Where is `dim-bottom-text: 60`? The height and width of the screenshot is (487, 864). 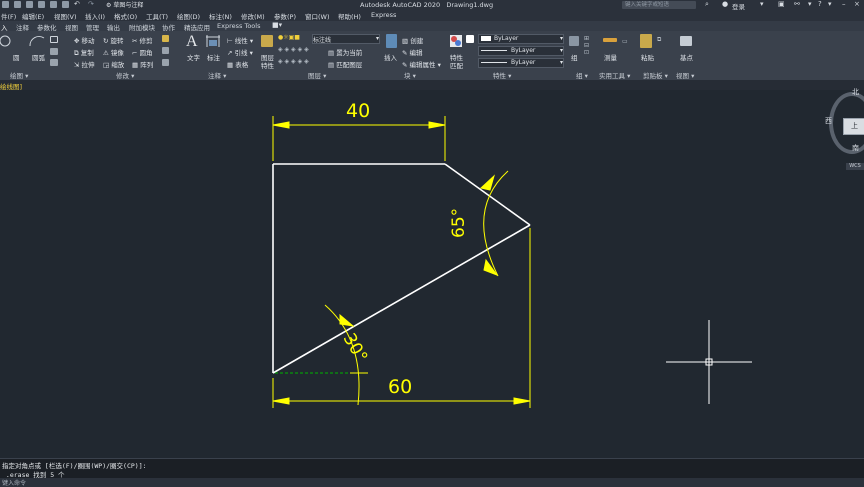
dim-bottom-text: 60 is located at coordinates (400, 387).